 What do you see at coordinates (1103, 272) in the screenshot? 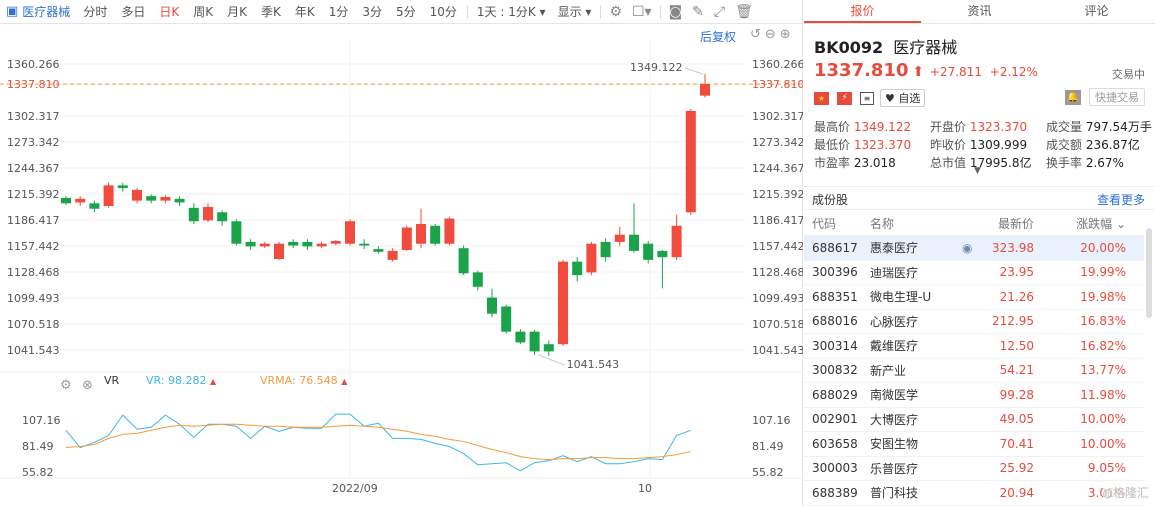
I see `cell-change: 19.99%` at bounding box center [1103, 272].